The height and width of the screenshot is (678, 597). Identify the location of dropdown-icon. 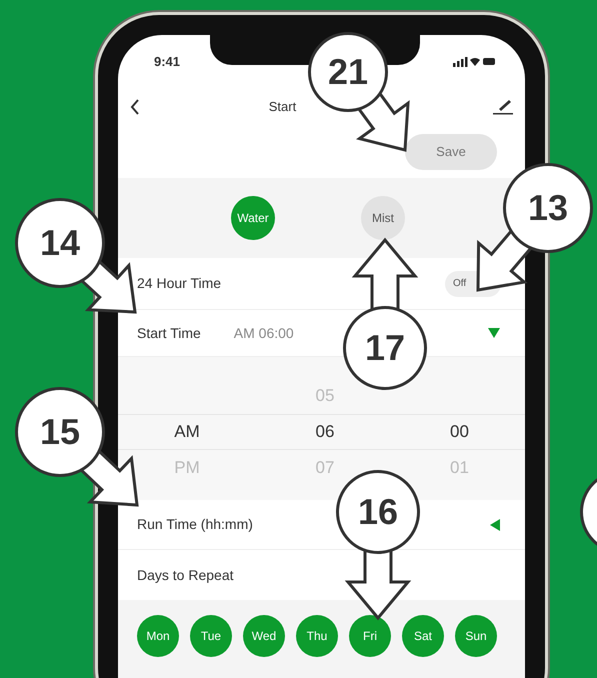
(494, 333).